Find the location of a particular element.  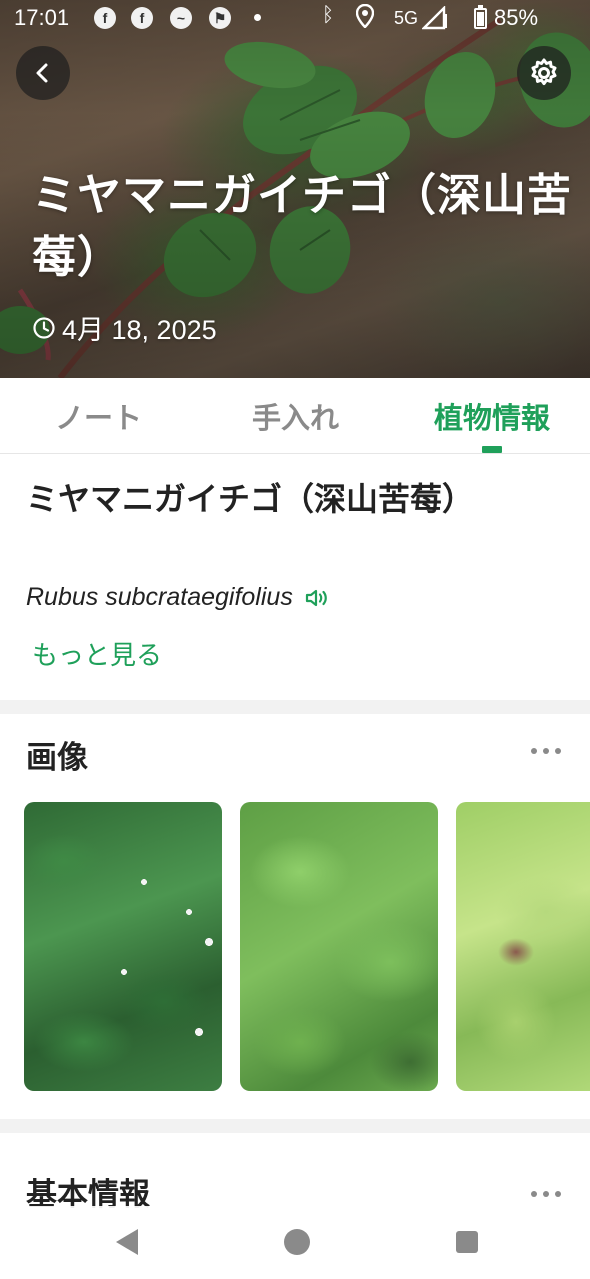

clock-icon is located at coordinates (44, 327).